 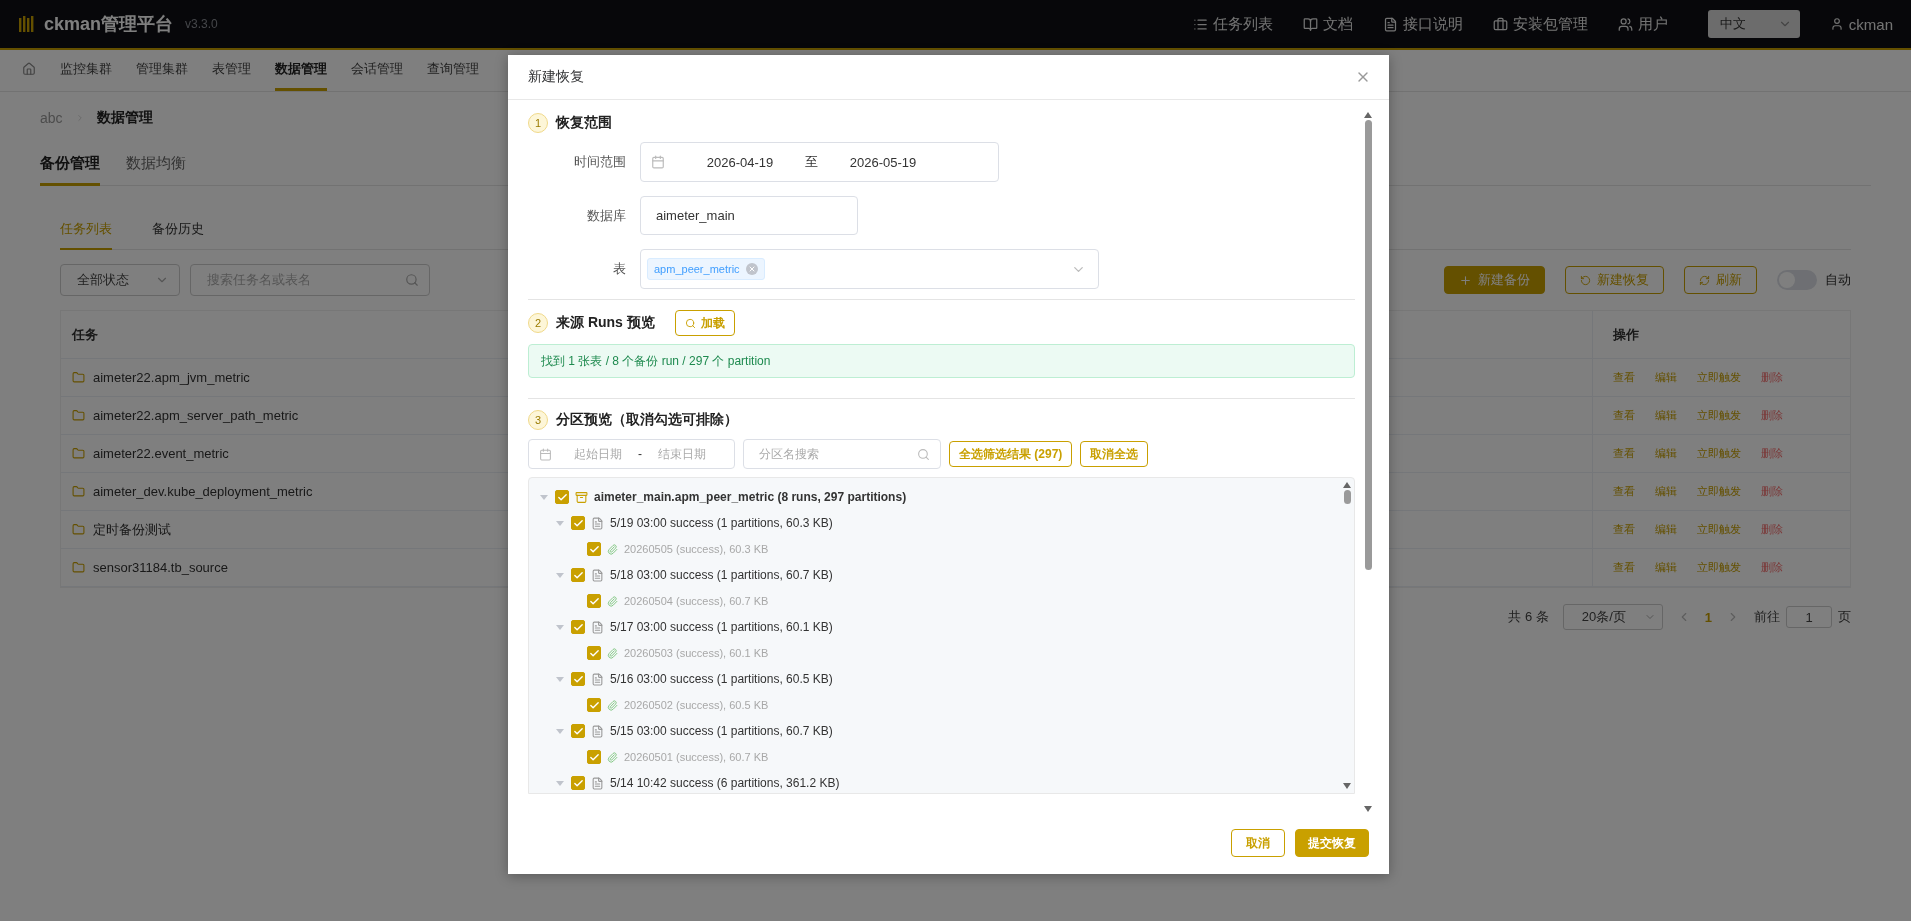 I want to click on top-nav-link: 接口说明, so click(x=1422, y=24).